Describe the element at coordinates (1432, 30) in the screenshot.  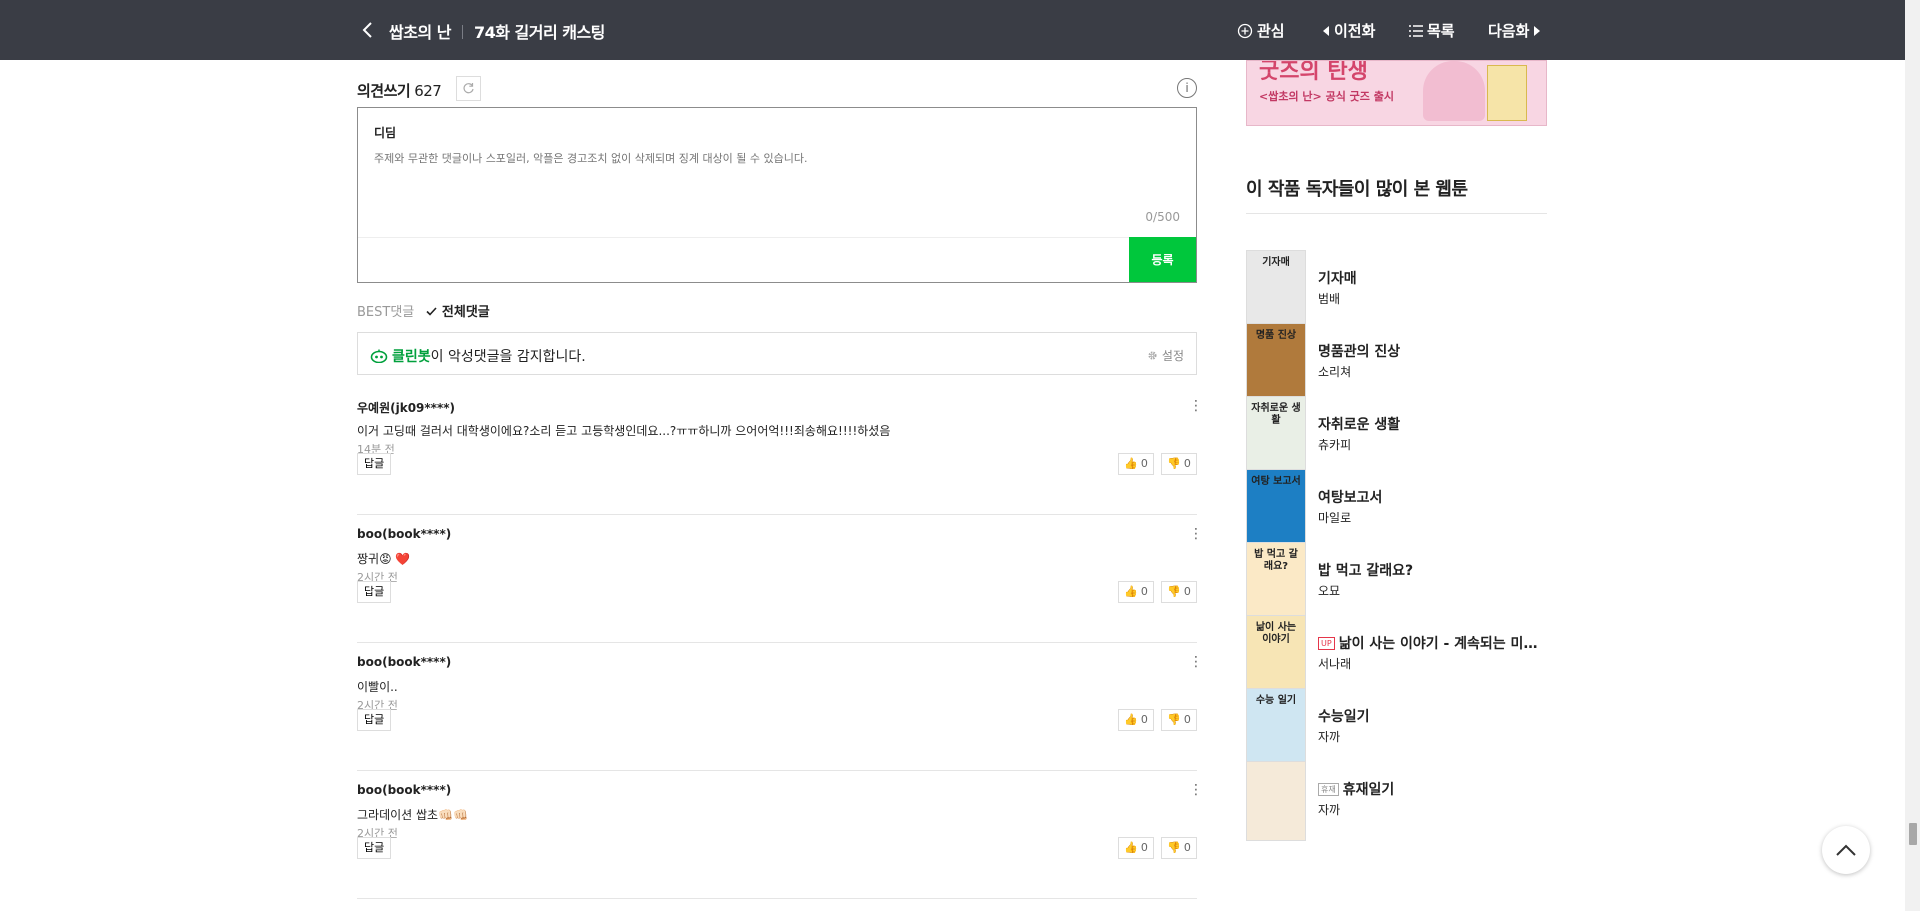
I see `list-button: 목록` at that location.